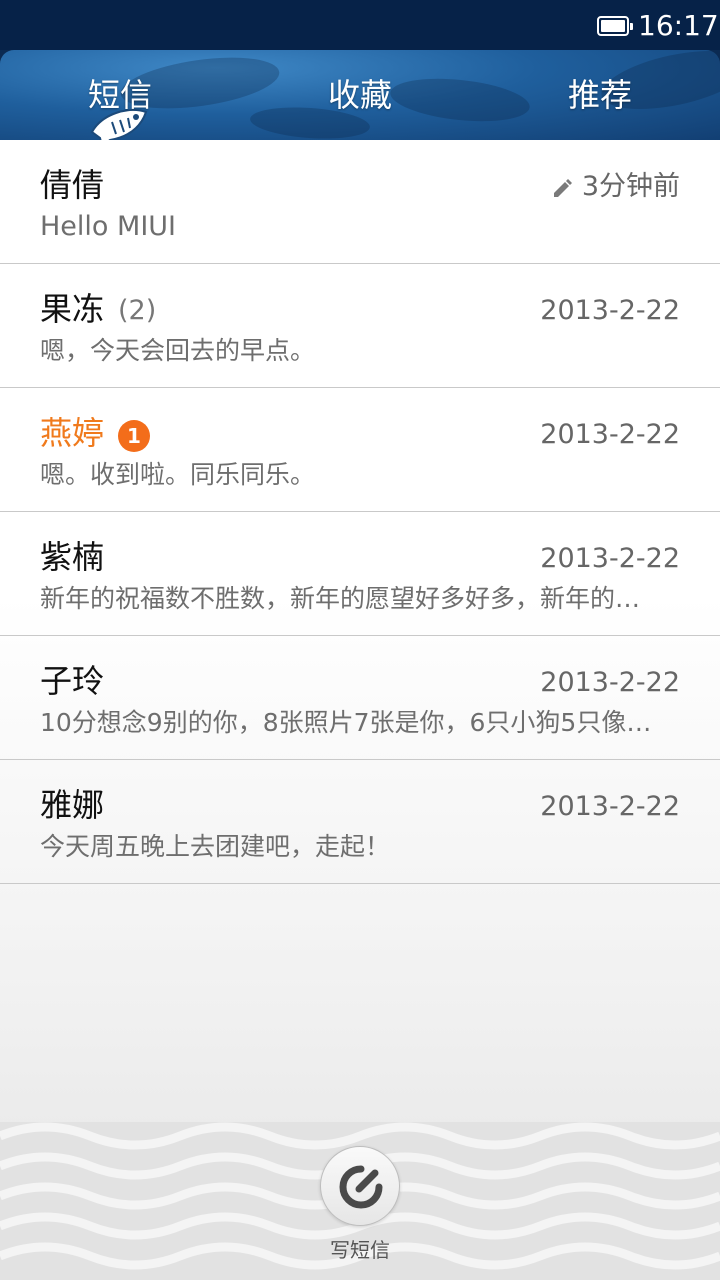 This screenshot has width=720, height=1280. Describe the element at coordinates (600, 95) in the screenshot. I see `tab-recommended: 推荐` at that location.